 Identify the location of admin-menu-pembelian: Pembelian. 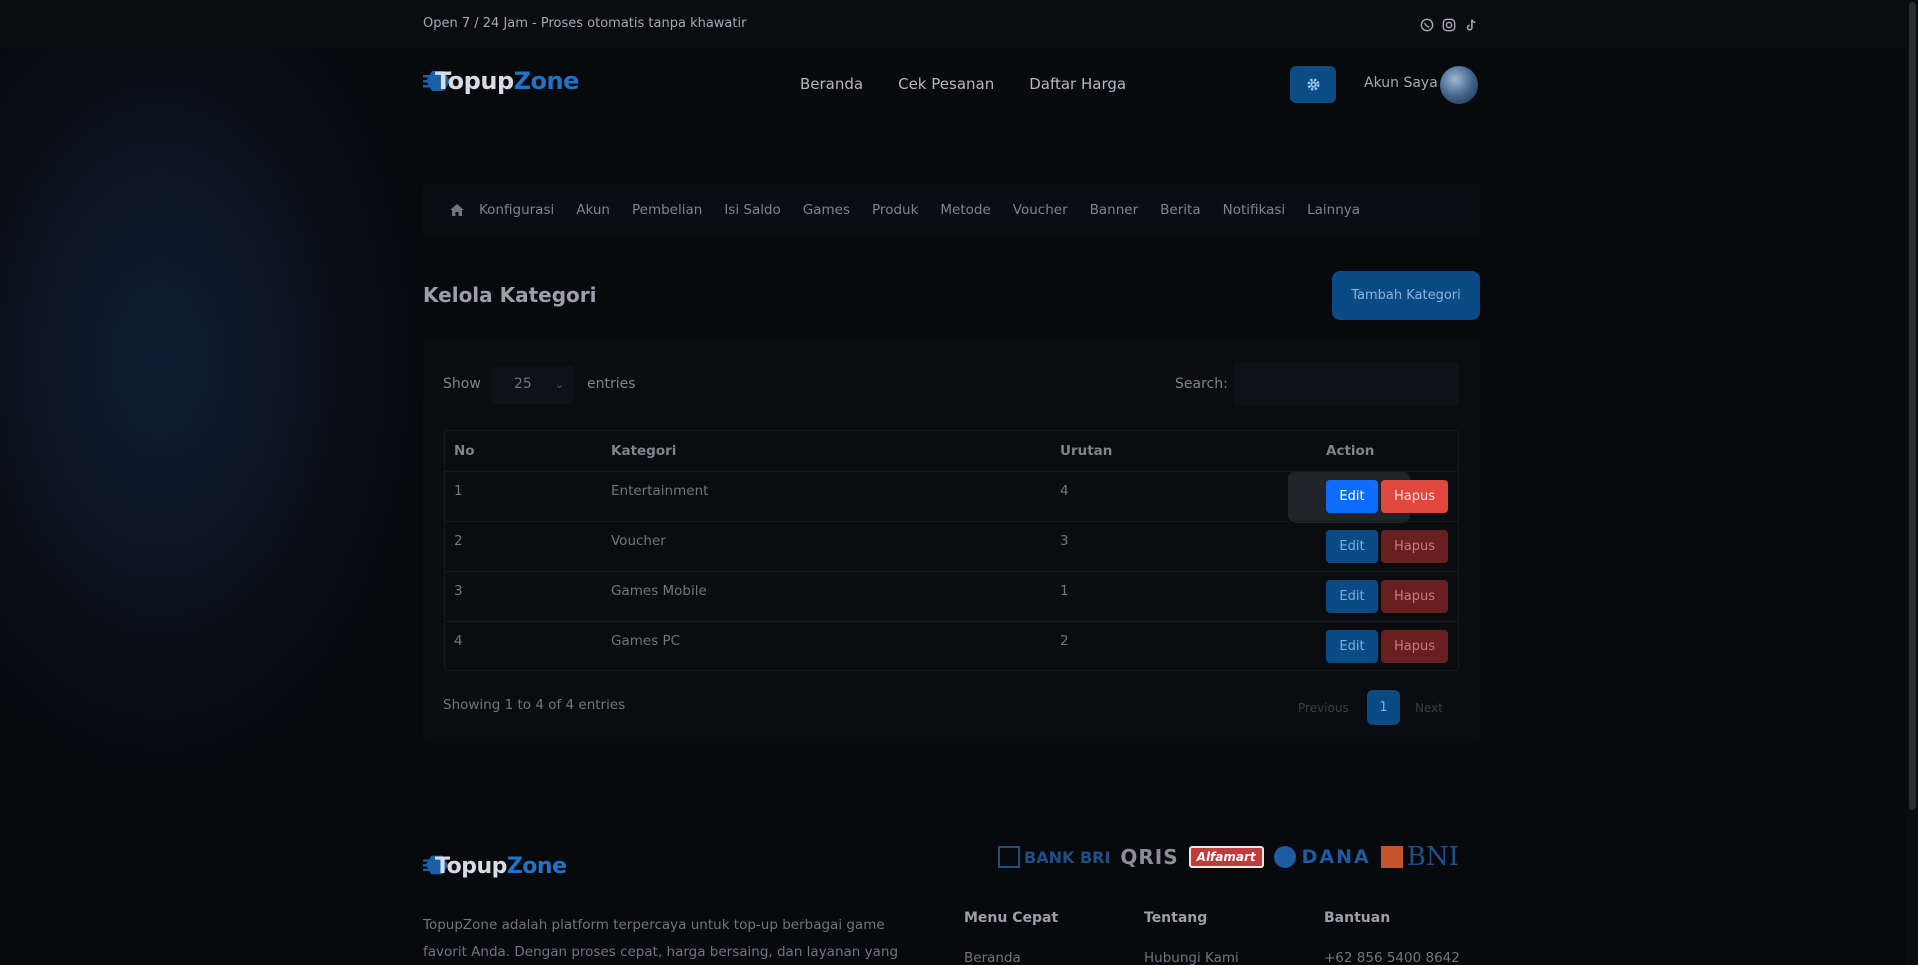
(667, 210).